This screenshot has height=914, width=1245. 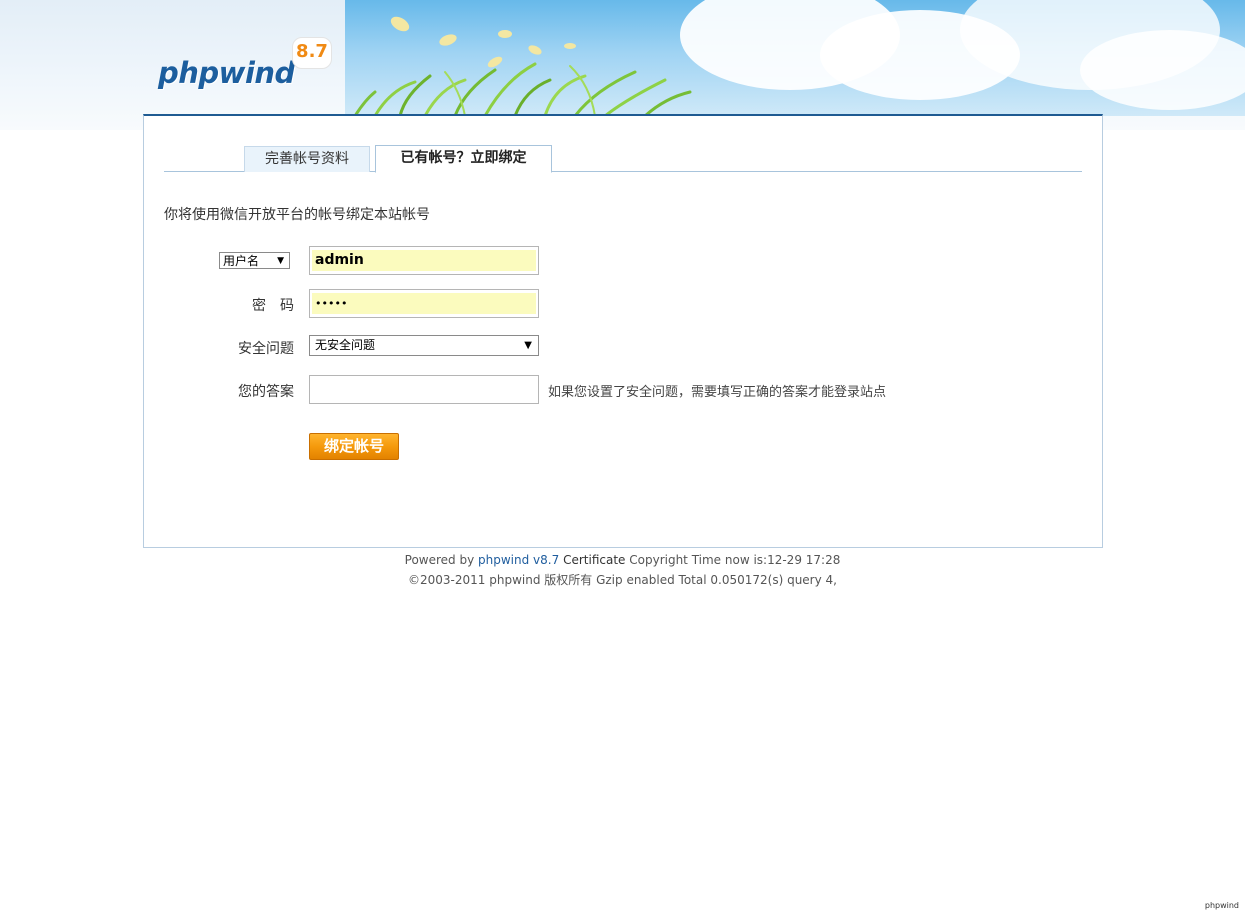 What do you see at coordinates (1221, 905) in the screenshot?
I see `corner-label: phpwind` at bounding box center [1221, 905].